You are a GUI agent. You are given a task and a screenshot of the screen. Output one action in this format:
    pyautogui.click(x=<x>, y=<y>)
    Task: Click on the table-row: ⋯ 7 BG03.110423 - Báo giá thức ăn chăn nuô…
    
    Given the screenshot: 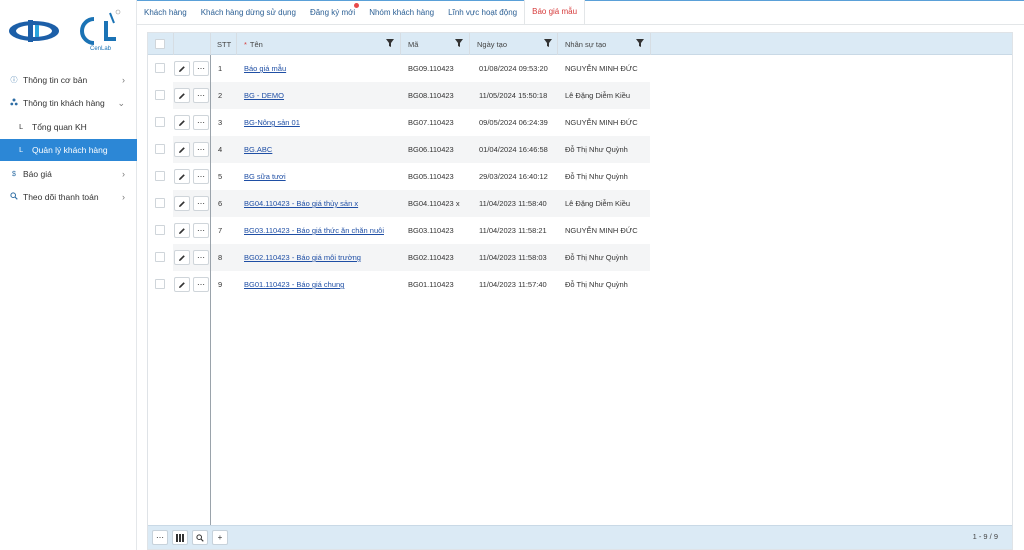 What is the action you would take?
    pyautogui.click(x=580, y=230)
    